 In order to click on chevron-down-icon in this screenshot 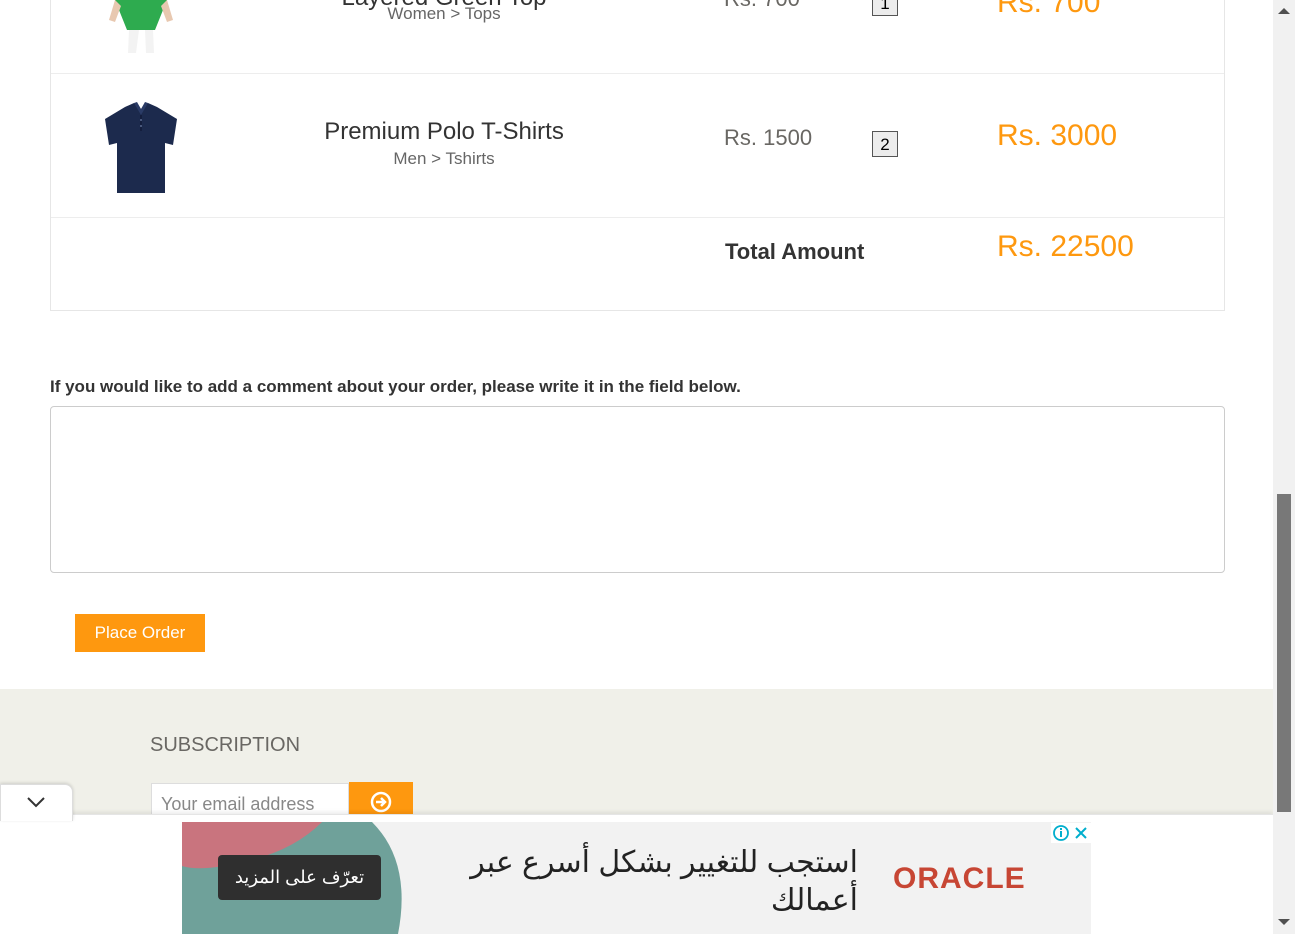, I will do `click(36, 802)`.